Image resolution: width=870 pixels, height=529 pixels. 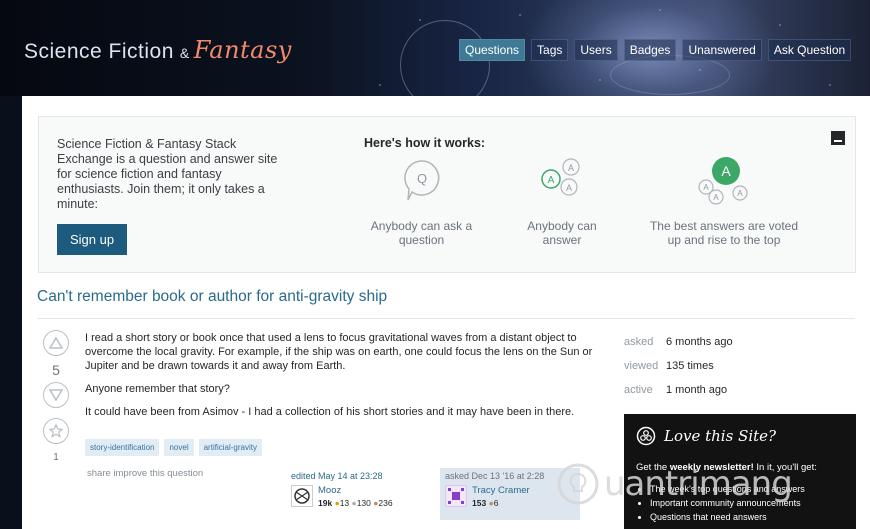 What do you see at coordinates (425, 143) in the screenshot?
I see `how-it-works-title: Here's how it works:` at bounding box center [425, 143].